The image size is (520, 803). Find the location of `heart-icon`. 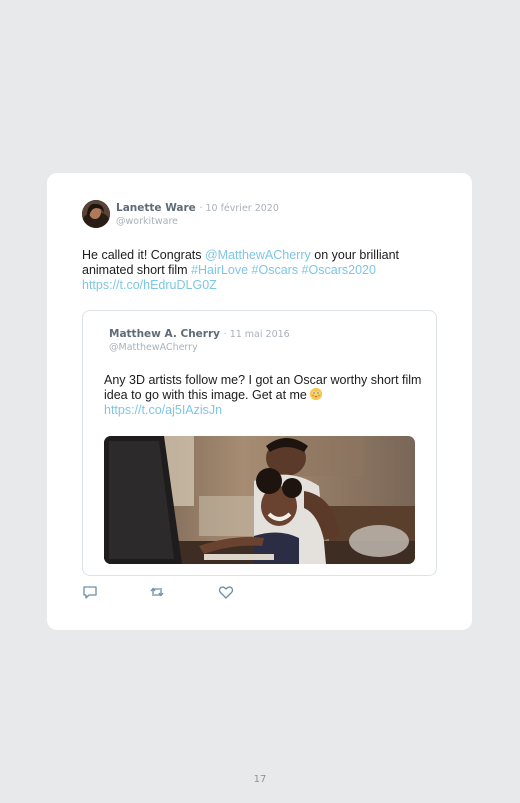

heart-icon is located at coordinates (226, 592).